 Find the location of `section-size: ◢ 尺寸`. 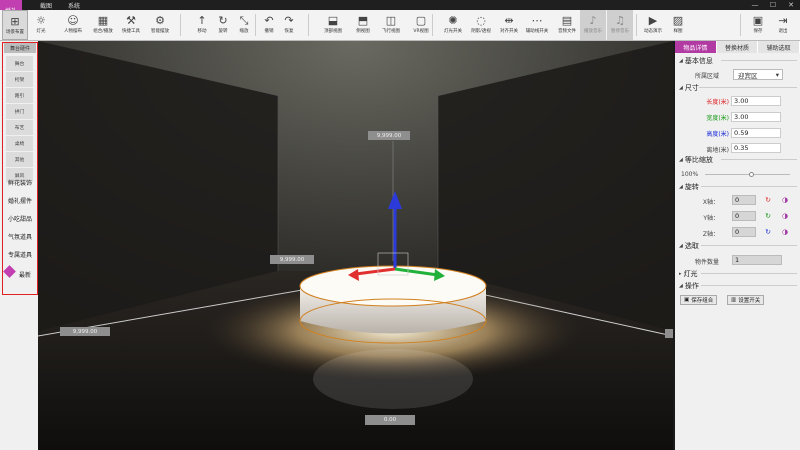

section-size: ◢ 尺寸 is located at coordinates (738, 88).